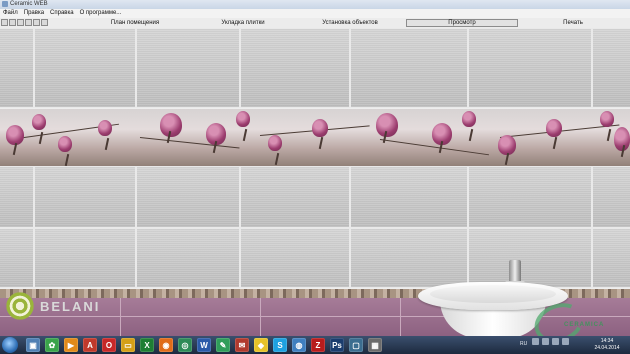 The image size is (630, 354). What do you see at coordinates (147, 345) in the screenshot?
I see `excel-icon: X` at bounding box center [147, 345].